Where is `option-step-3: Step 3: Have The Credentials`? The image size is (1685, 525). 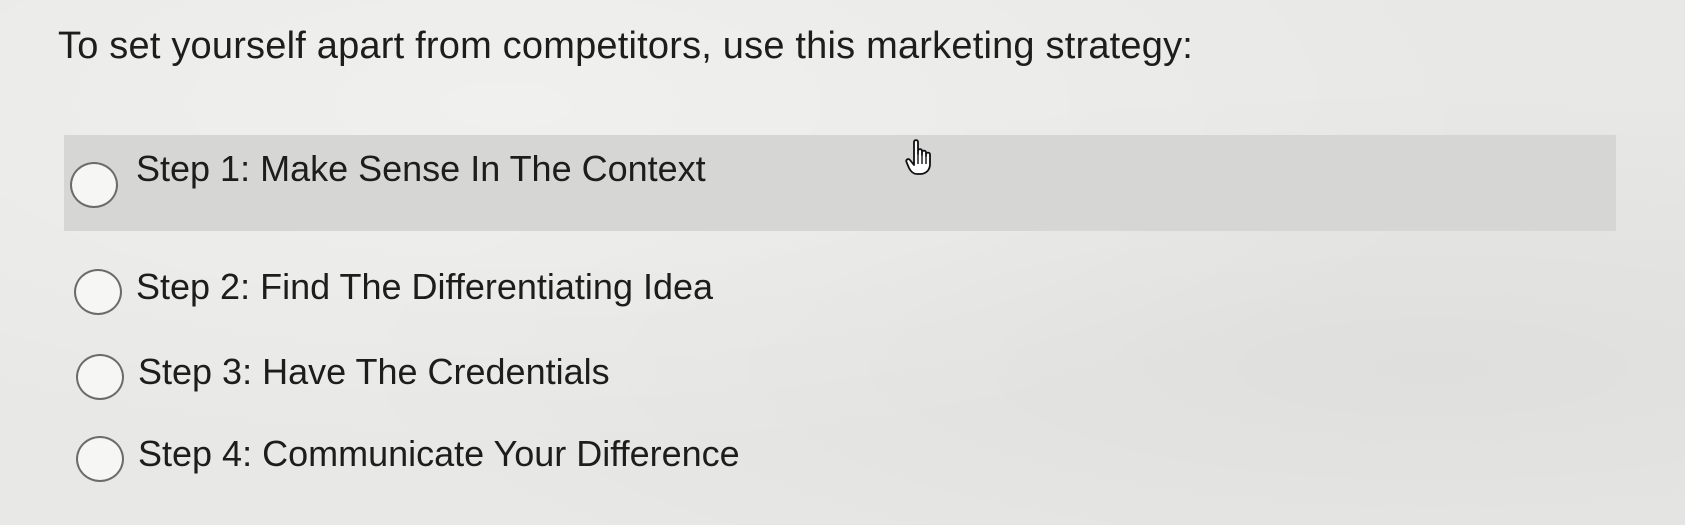 option-step-3: Step 3: Have The Credentials is located at coordinates (343, 375).